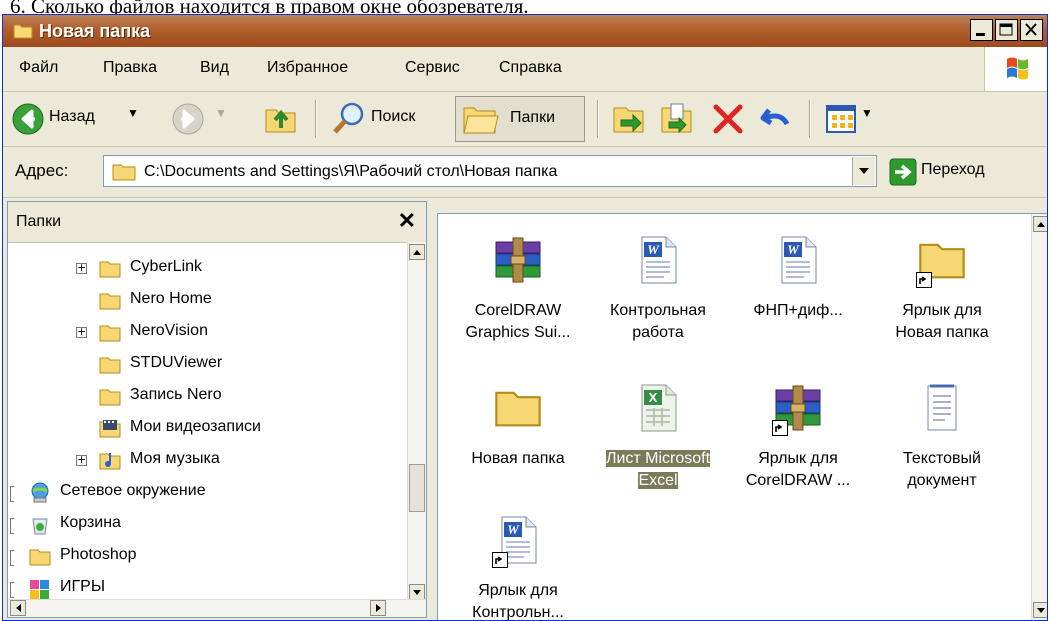 This screenshot has height=621, width=1050. I want to click on shortcut-arrow-icon, so click(500, 560).